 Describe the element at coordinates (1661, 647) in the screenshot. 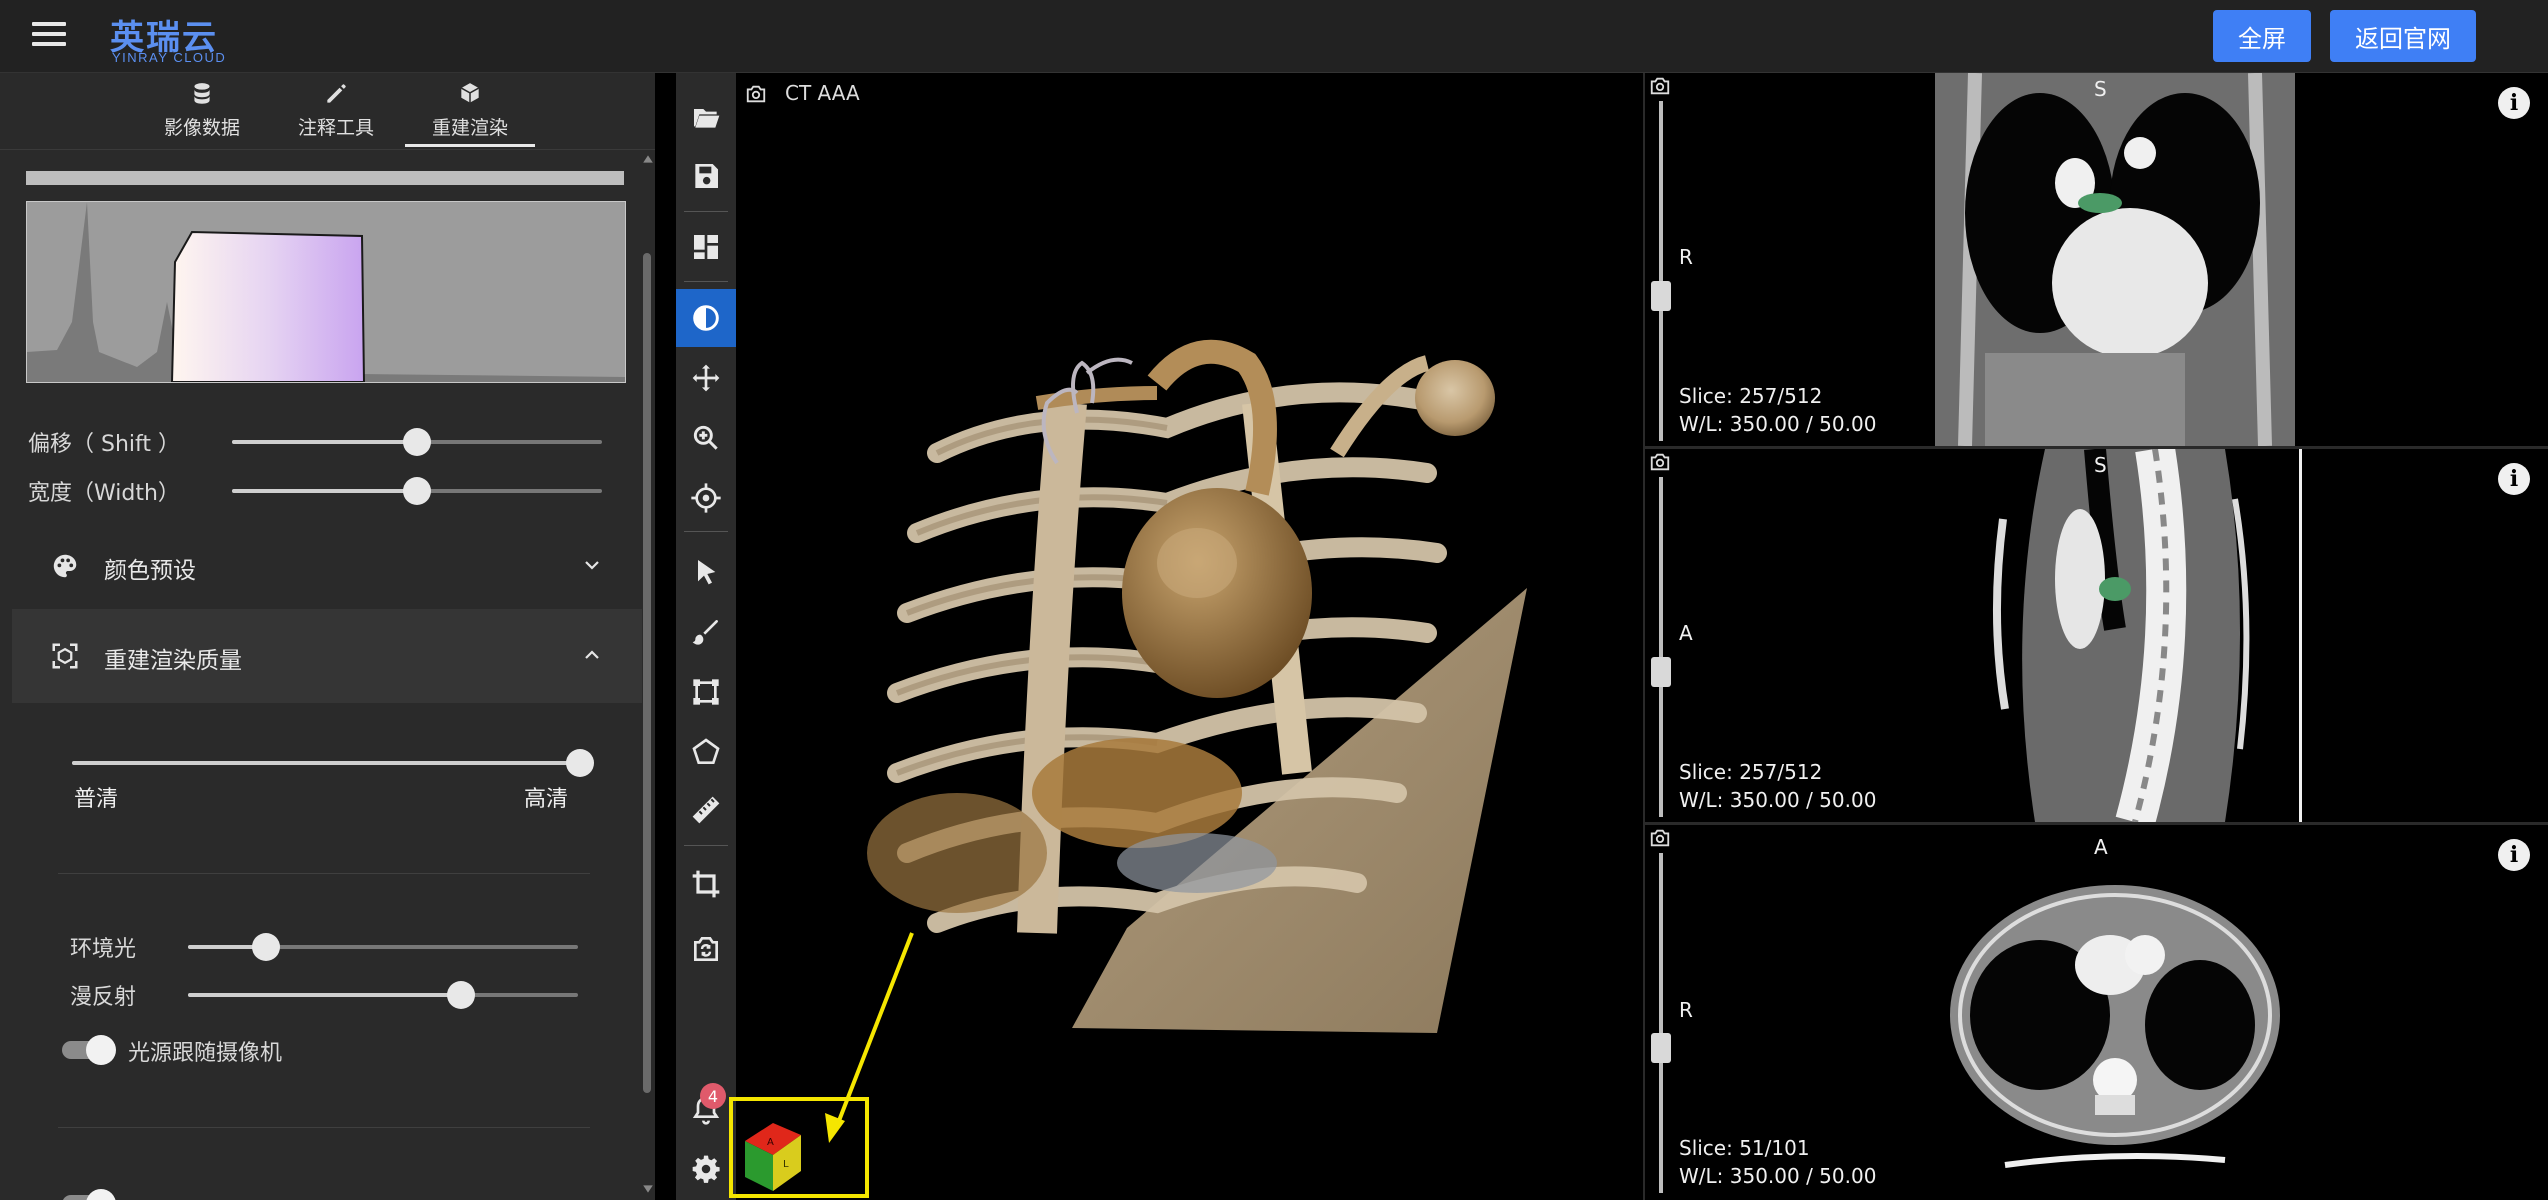

I see `sagittal-slice-slider` at that location.